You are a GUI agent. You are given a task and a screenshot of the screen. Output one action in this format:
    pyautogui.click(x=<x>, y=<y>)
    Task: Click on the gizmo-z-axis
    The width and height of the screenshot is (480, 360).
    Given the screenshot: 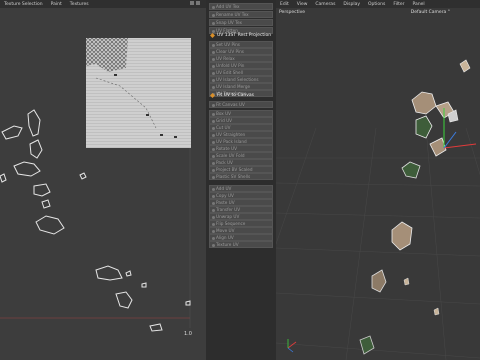 What is the action you would take?
    pyautogui.click(x=450, y=140)
    